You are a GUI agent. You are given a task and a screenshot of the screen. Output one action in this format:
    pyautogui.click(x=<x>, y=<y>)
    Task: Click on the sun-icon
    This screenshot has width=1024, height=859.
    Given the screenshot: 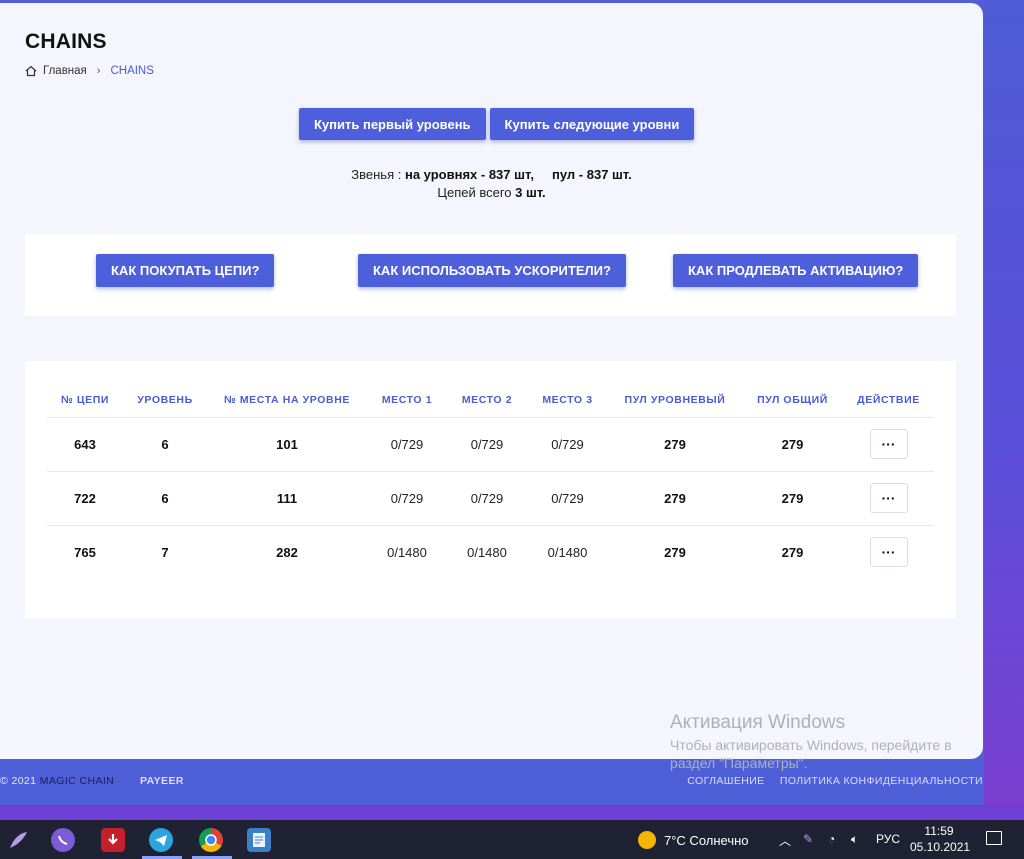 What is the action you would take?
    pyautogui.click(x=647, y=840)
    